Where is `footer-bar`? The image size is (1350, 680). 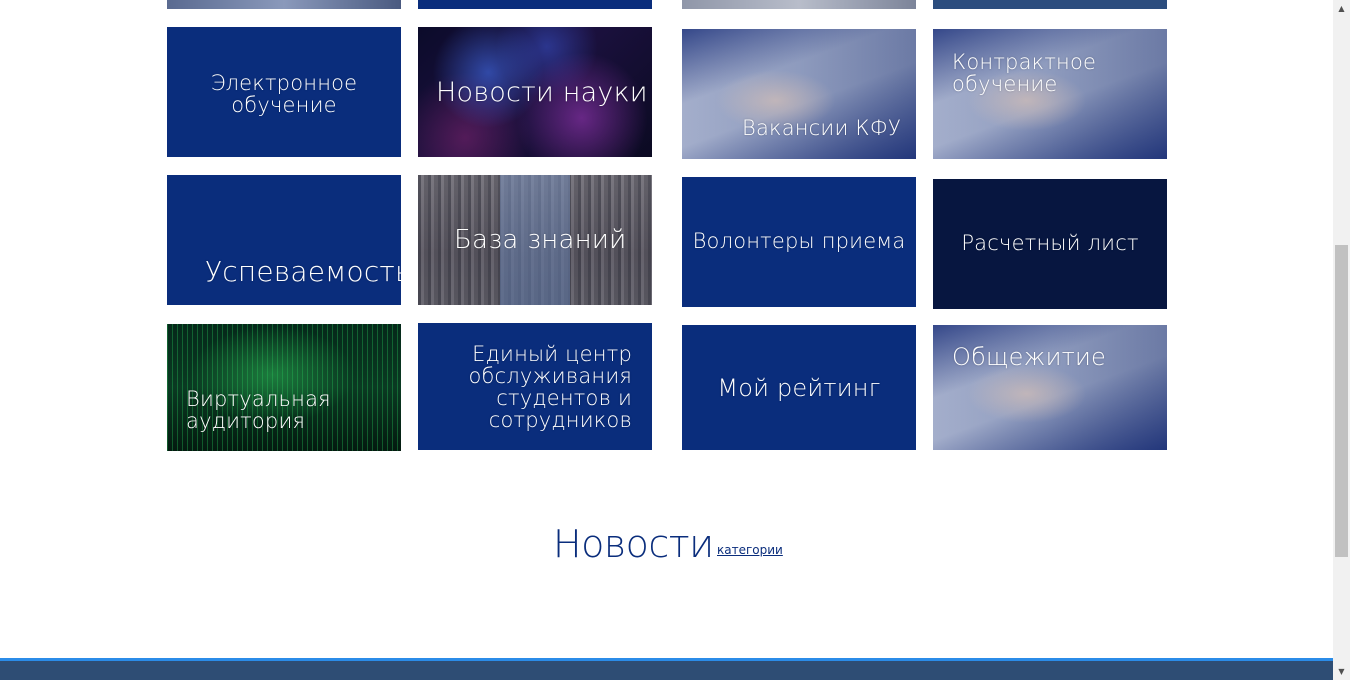 footer-bar is located at coordinates (666, 669).